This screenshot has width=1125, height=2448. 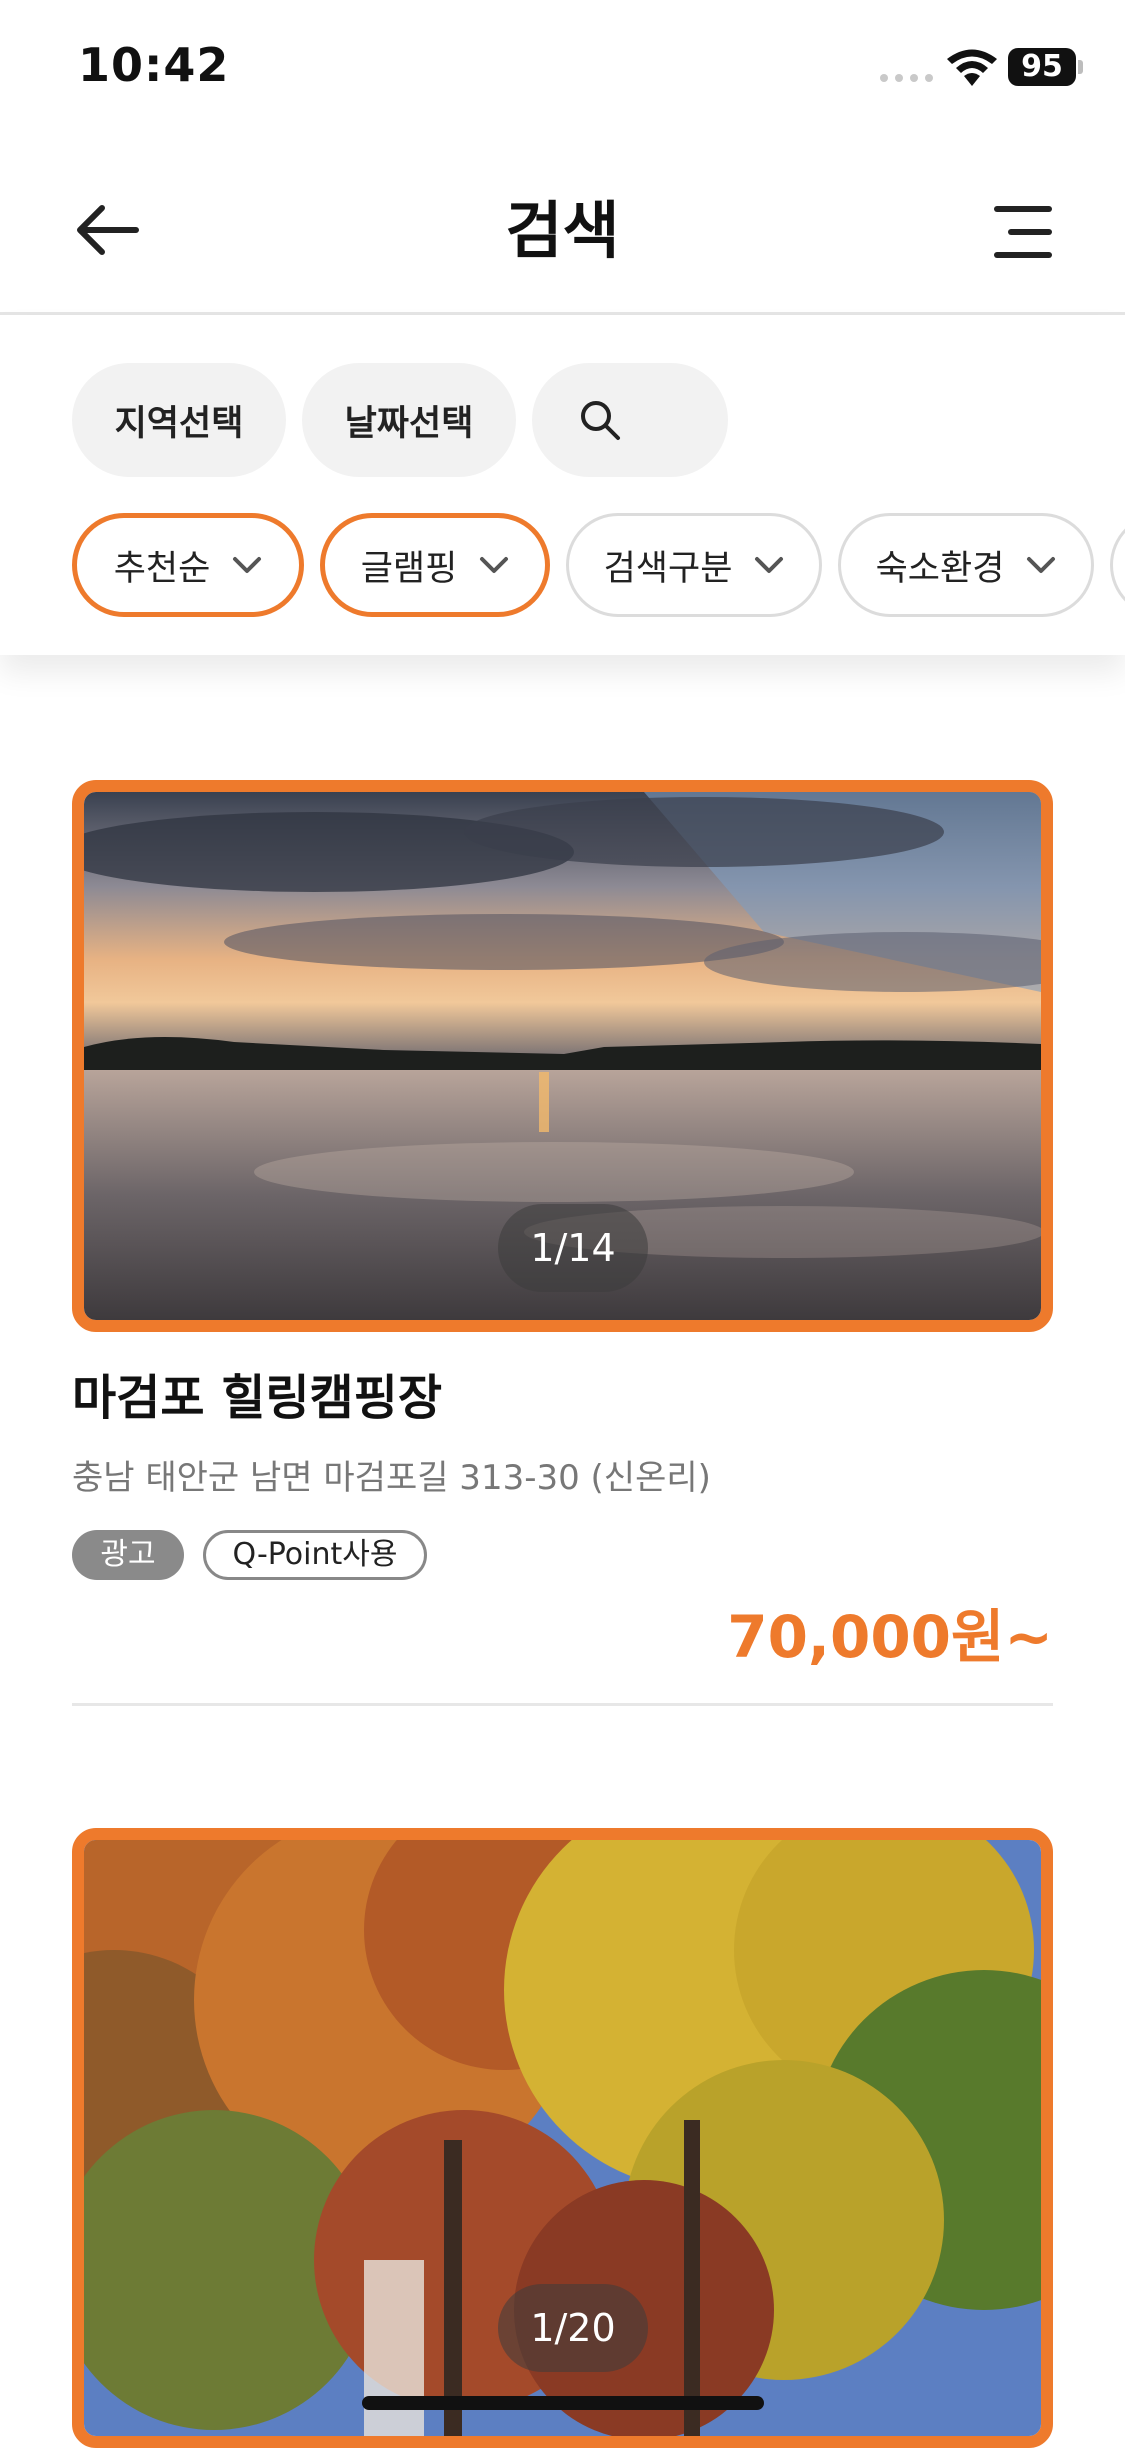 I want to click on search-icon, so click(x=600, y=420).